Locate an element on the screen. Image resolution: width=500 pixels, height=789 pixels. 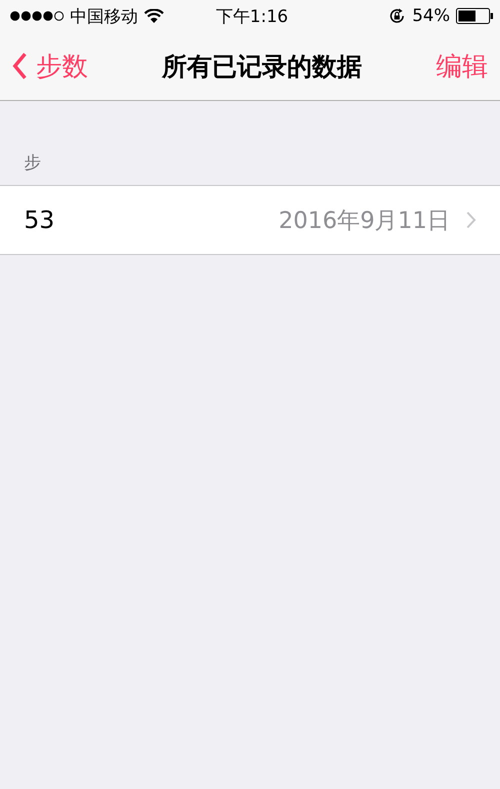
wifi-icon is located at coordinates (154, 16).